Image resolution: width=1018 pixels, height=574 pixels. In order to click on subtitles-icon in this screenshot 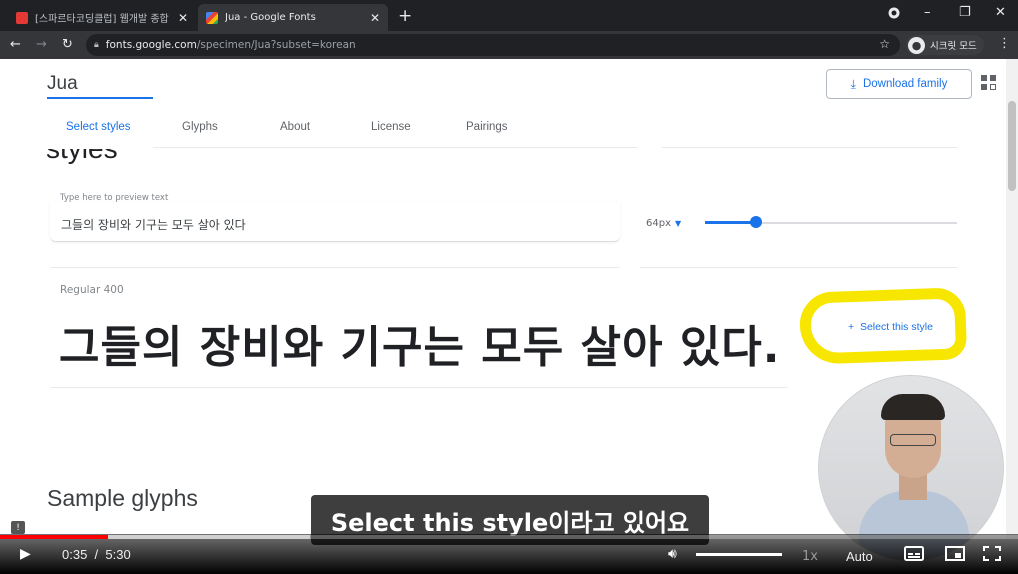, I will do `click(914, 555)`.